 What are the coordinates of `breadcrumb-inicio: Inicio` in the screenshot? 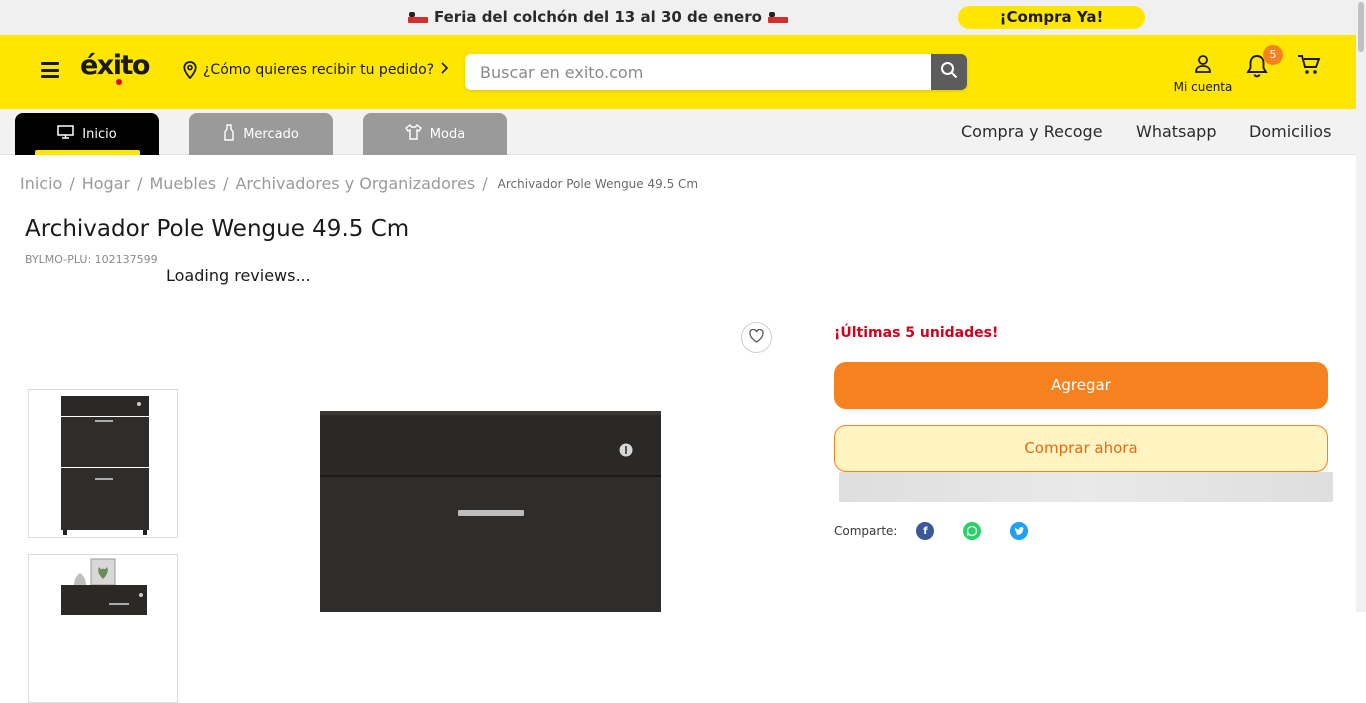 It's located at (41, 183).